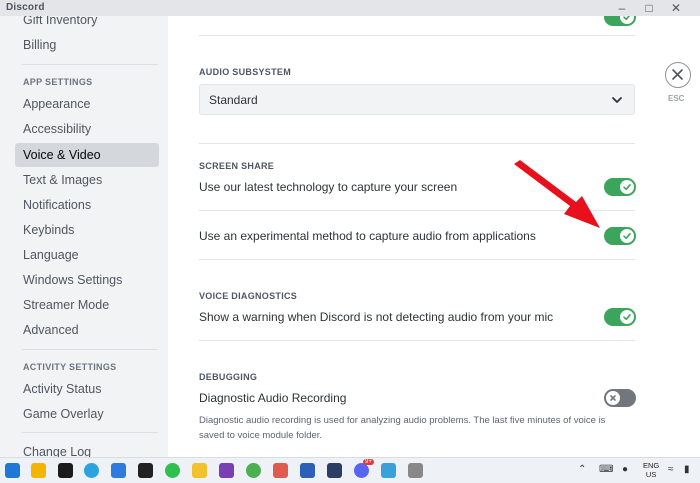  I want to click on activity-settings-header: ACTIVITY SETTINGS, so click(70, 367).